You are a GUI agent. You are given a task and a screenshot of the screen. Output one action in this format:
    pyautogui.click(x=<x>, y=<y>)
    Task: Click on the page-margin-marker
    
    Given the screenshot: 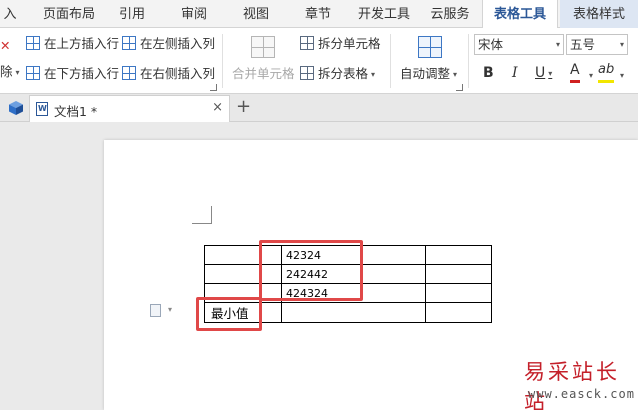 What is the action you would take?
    pyautogui.click(x=202, y=215)
    